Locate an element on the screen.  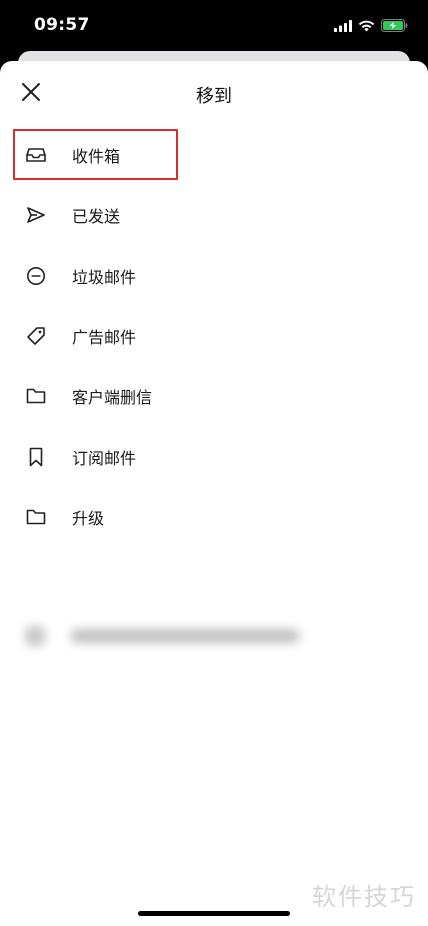
folder-label: 客户端删信 is located at coordinates (112, 398).